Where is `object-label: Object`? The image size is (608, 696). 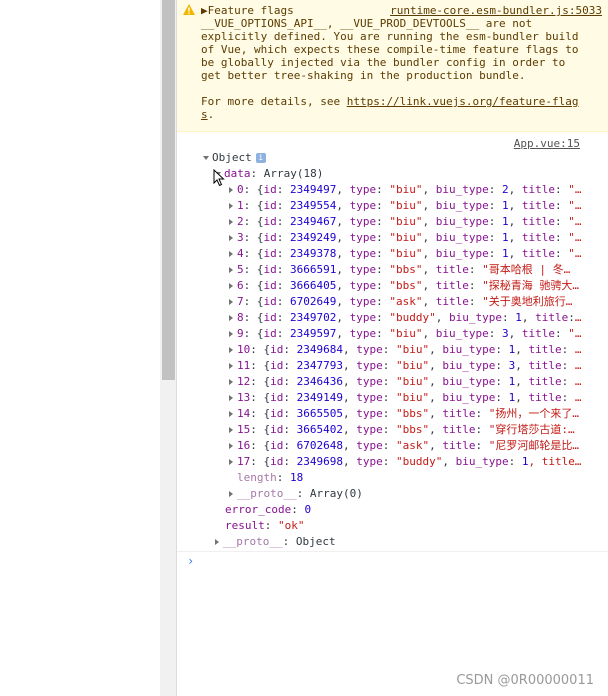
object-label: Object is located at coordinates (232, 157).